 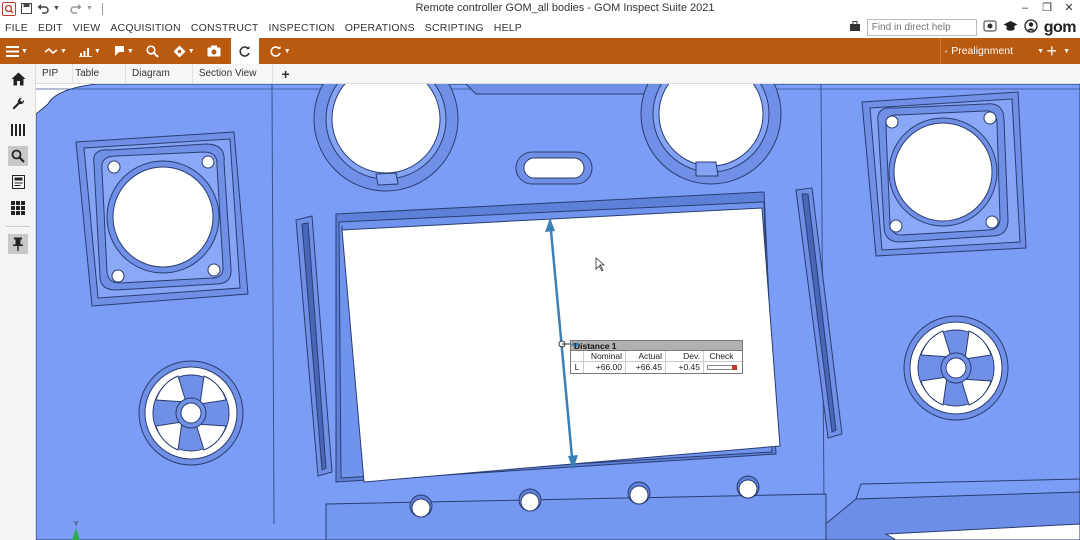 What do you see at coordinates (90, 51) in the screenshot?
I see `chart-tool-button: ▼` at bounding box center [90, 51].